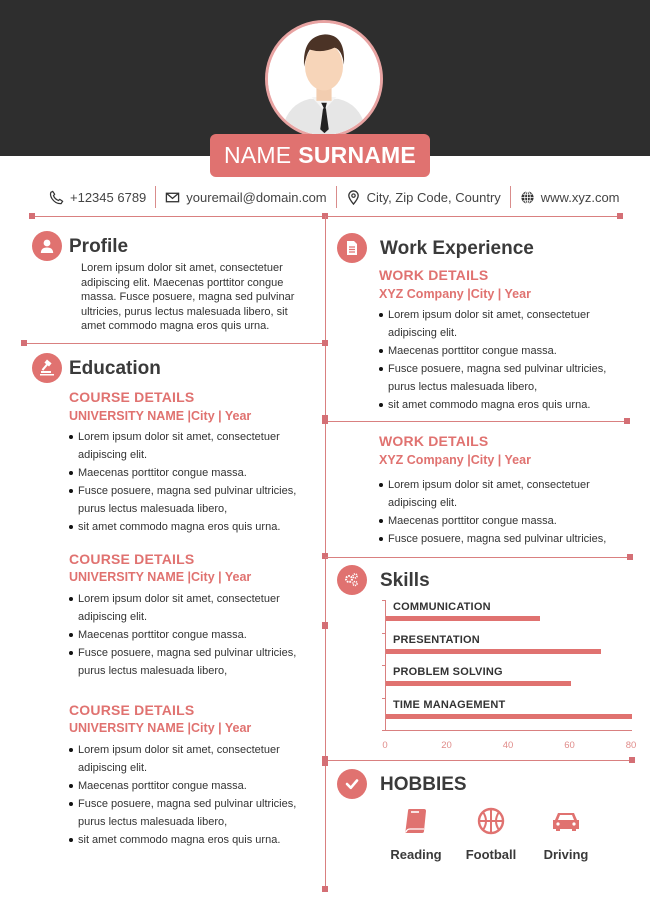 This screenshot has height=919, width=650. Describe the element at coordinates (405, 580) in the screenshot. I see `skills-title: Skills` at that location.